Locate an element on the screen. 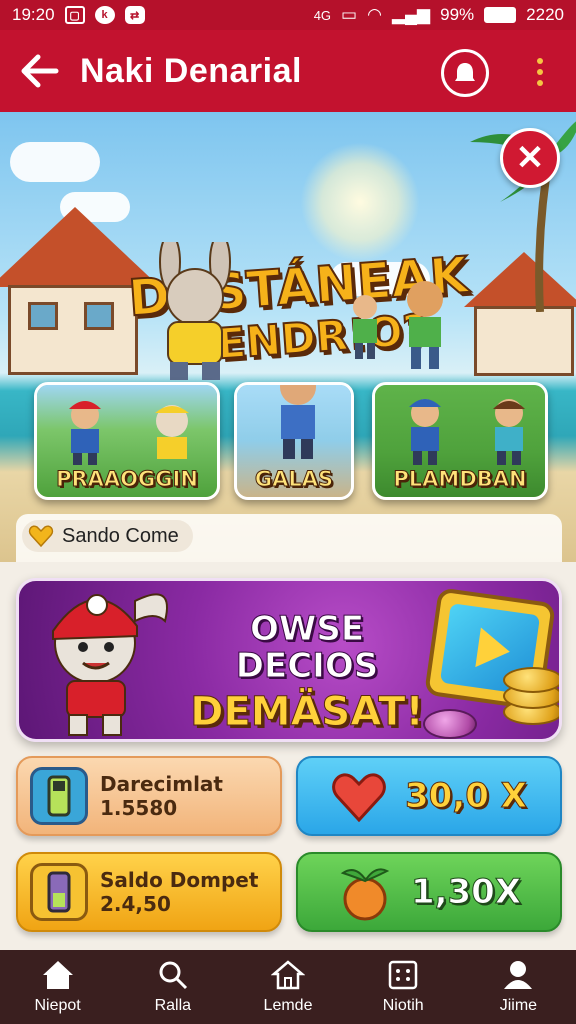 The width and height of the screenshot is (576, 1024). promo-line2: DEMÄSAT! is located at coordinates (307, 711).